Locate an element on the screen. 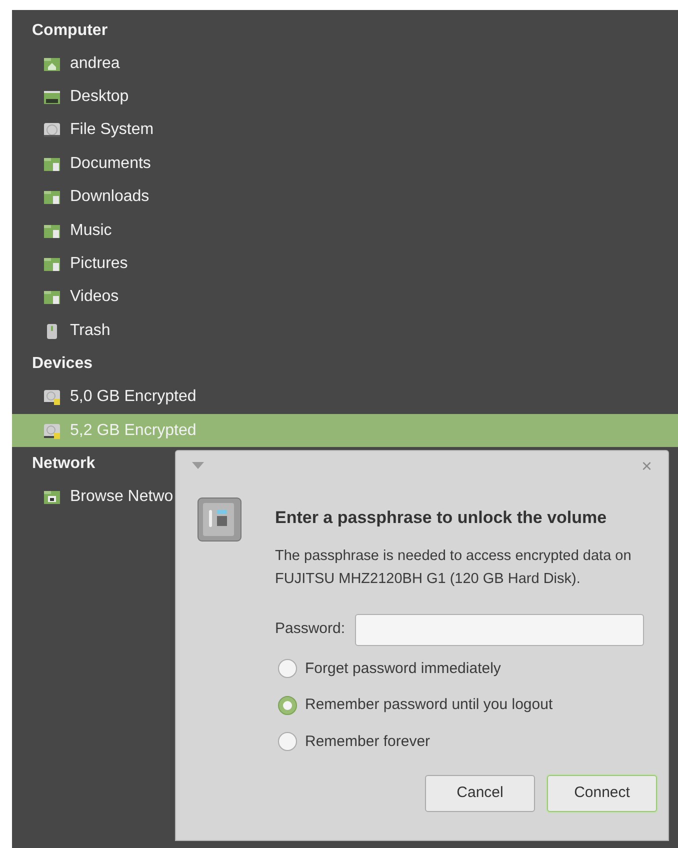  radio-label: Forget password immediately is located at coordinates (403, 668).